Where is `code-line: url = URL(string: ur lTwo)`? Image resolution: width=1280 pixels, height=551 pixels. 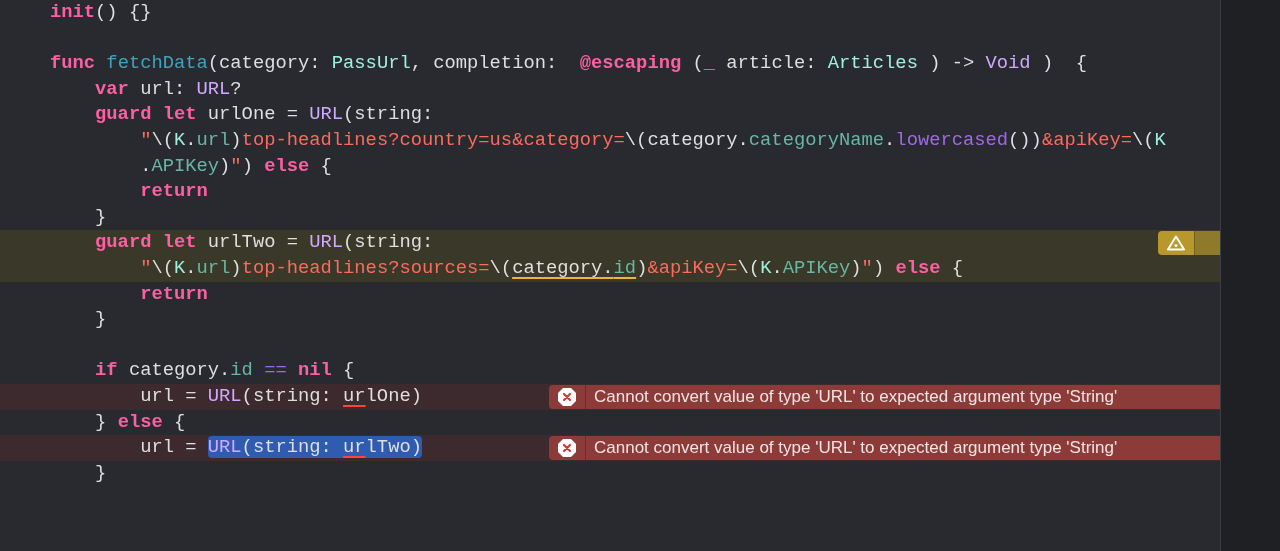 code-line: url = URL(string: ur lTwo) is located at coordinates (280, 448).